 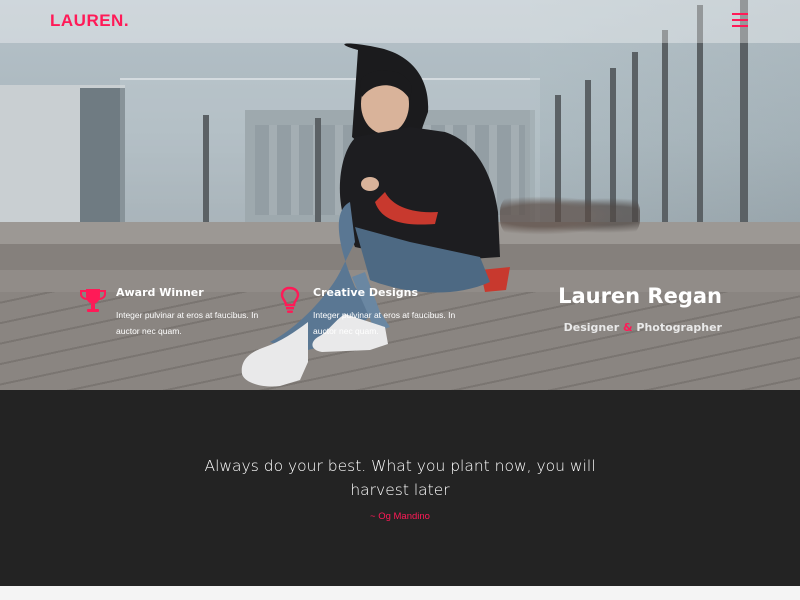 I want to click on hero-background-people, so click(x=570, y=215).